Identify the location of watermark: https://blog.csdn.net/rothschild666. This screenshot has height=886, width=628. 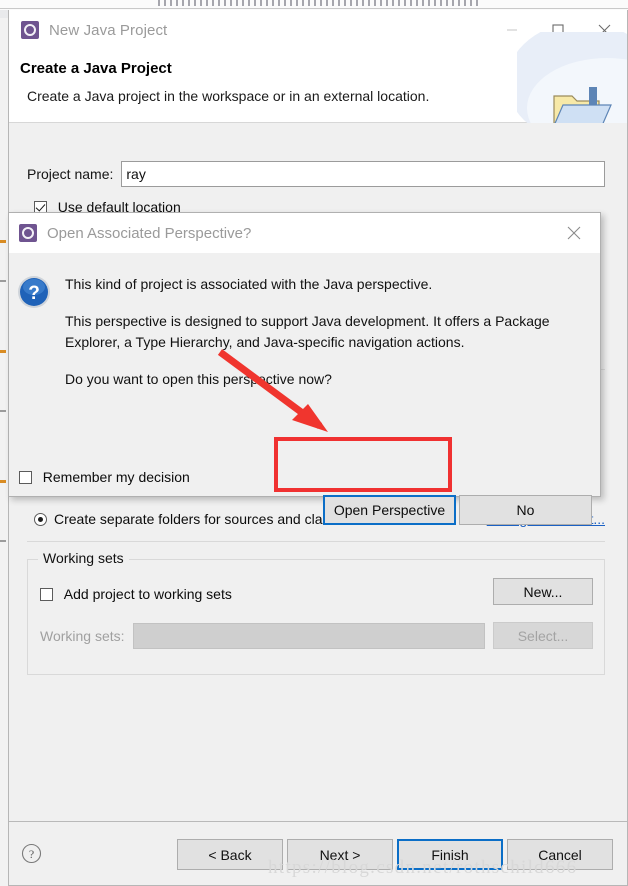
(423, 867).